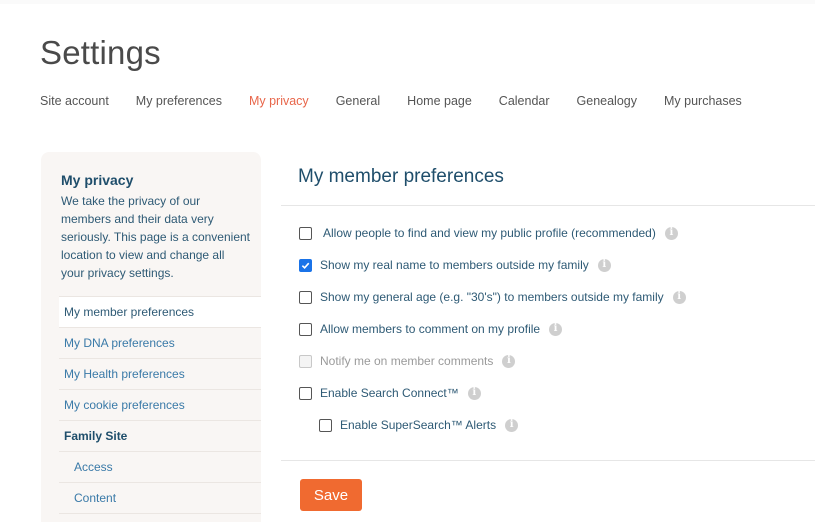 The image size is (815, 522). Describe the element at coordinates (279, 101) in the screenshot. I see `tab-my-privacy: My privacy` at that location.